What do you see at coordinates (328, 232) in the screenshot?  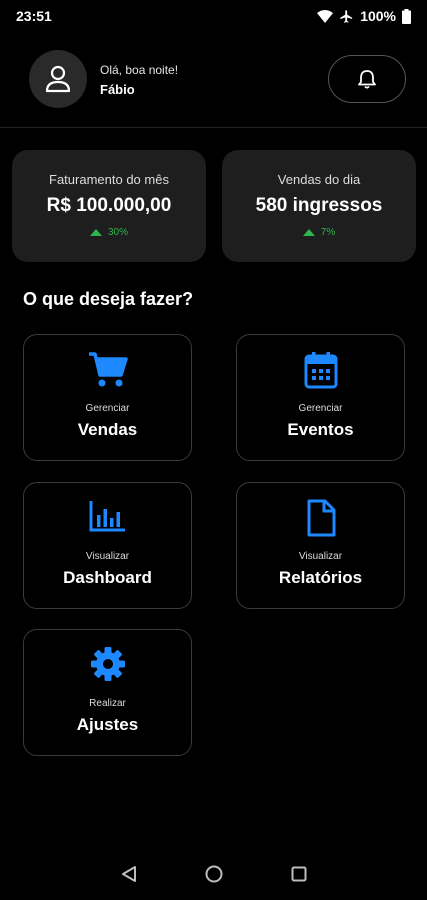 I see `stat-delta-value: 7%` at bounding box center [328, 232].